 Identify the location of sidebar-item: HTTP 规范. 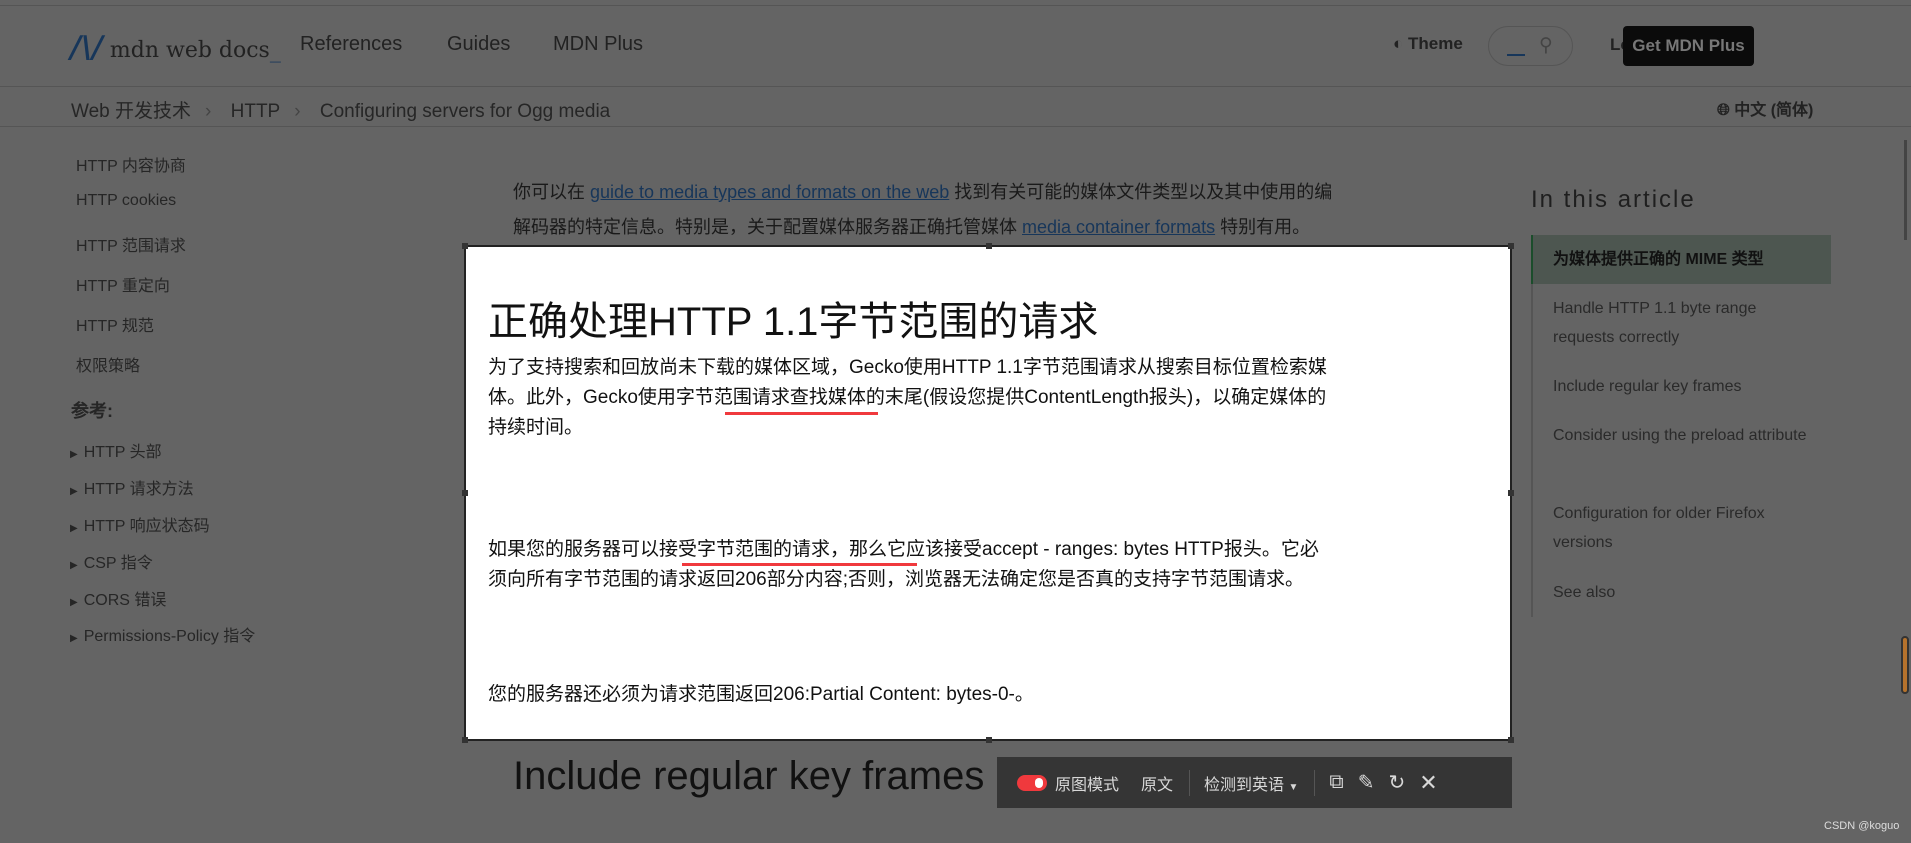
(115, 324).